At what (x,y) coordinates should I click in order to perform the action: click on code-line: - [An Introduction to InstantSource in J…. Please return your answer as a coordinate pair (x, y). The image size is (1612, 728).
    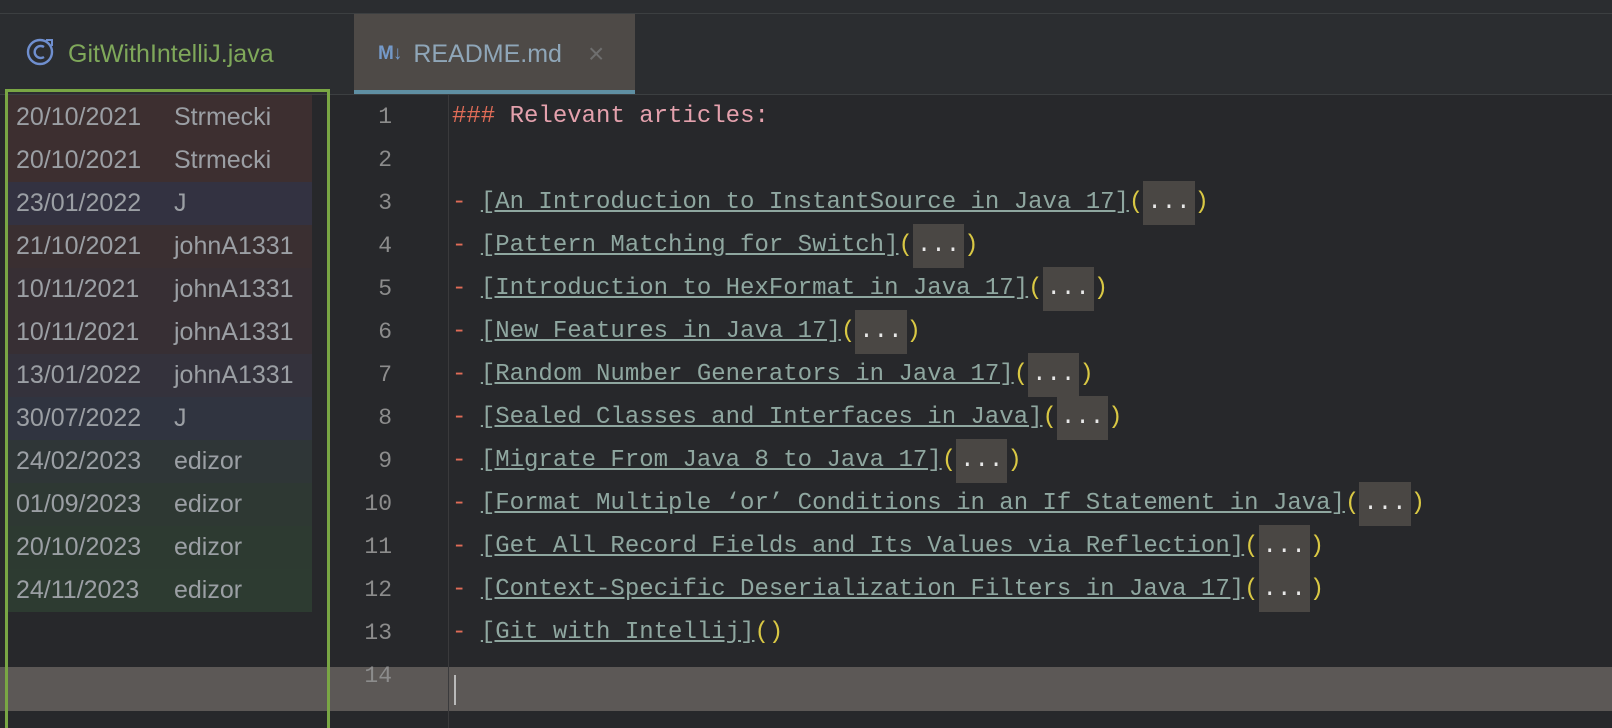
    Looking at the image, I should click on (830, 203).